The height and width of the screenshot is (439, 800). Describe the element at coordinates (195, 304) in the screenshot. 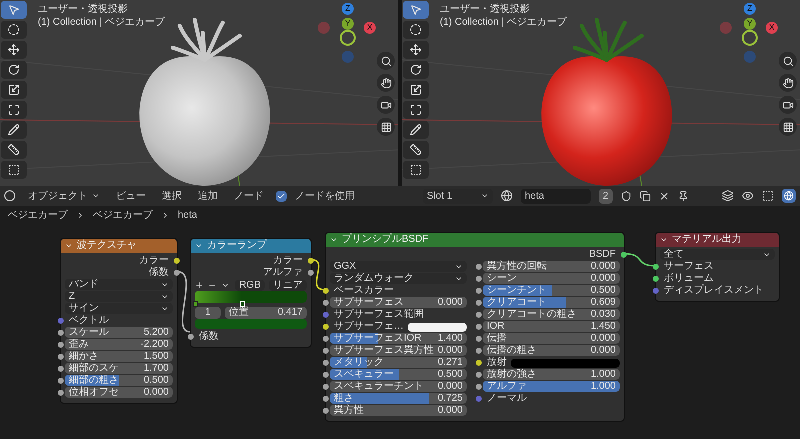

I see `ramp-stop-marker` at that location.